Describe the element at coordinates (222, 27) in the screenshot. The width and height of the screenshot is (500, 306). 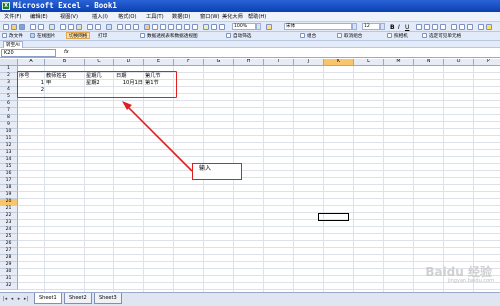
I see `fill-icon` at that location.